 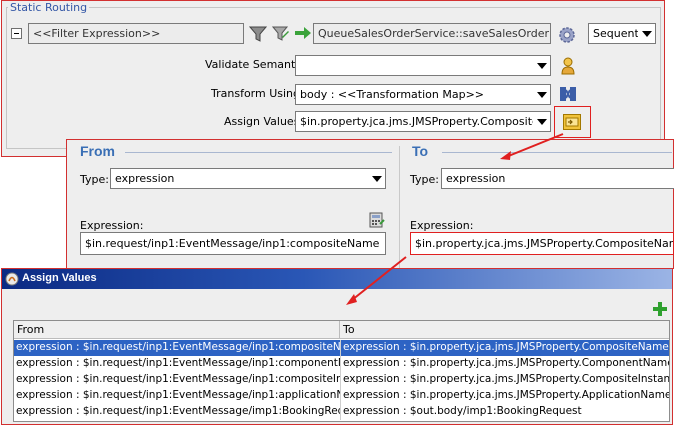 I want to click on gear-icon, so click(x=567, y=35).